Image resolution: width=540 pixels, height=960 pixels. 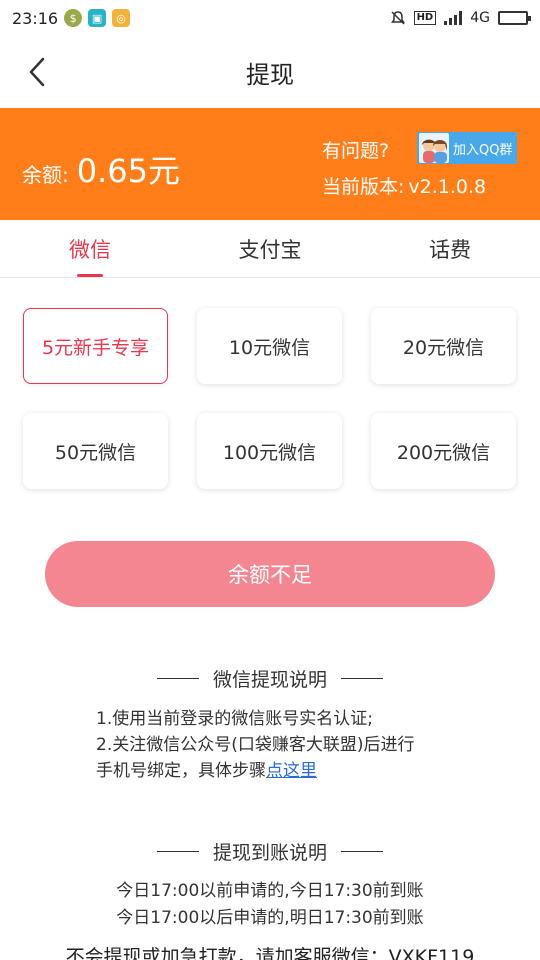 I want to click on tab-alipay: 支付宝, so click(x=270, y=248).